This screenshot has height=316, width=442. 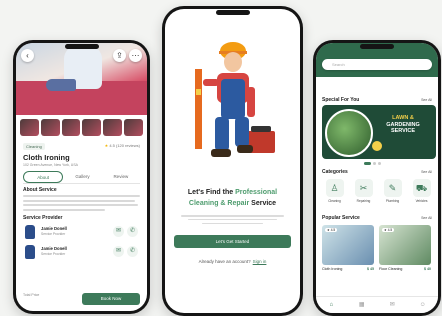 I want to click on share-button: ⇪, so click(x=119, y=55).